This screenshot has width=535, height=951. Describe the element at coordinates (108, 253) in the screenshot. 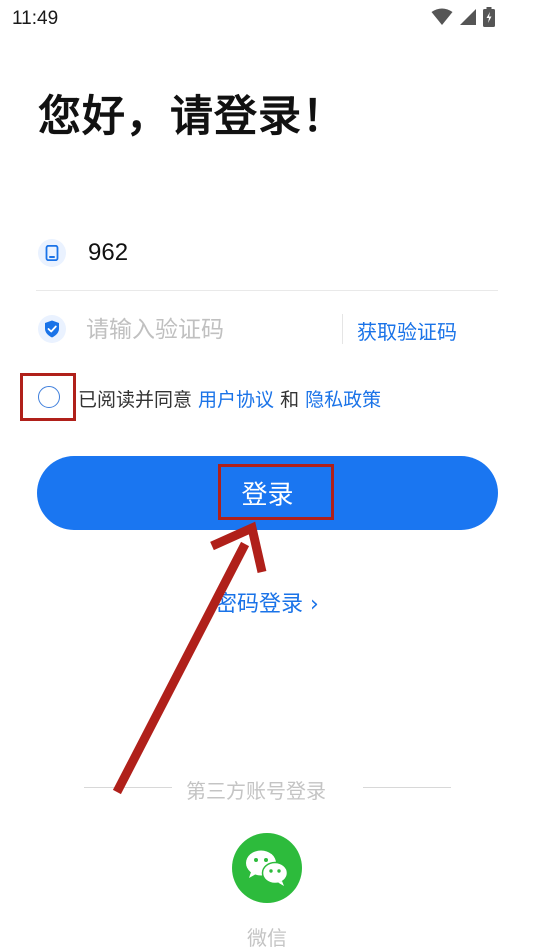

I see `phone-field: 962` at that location.